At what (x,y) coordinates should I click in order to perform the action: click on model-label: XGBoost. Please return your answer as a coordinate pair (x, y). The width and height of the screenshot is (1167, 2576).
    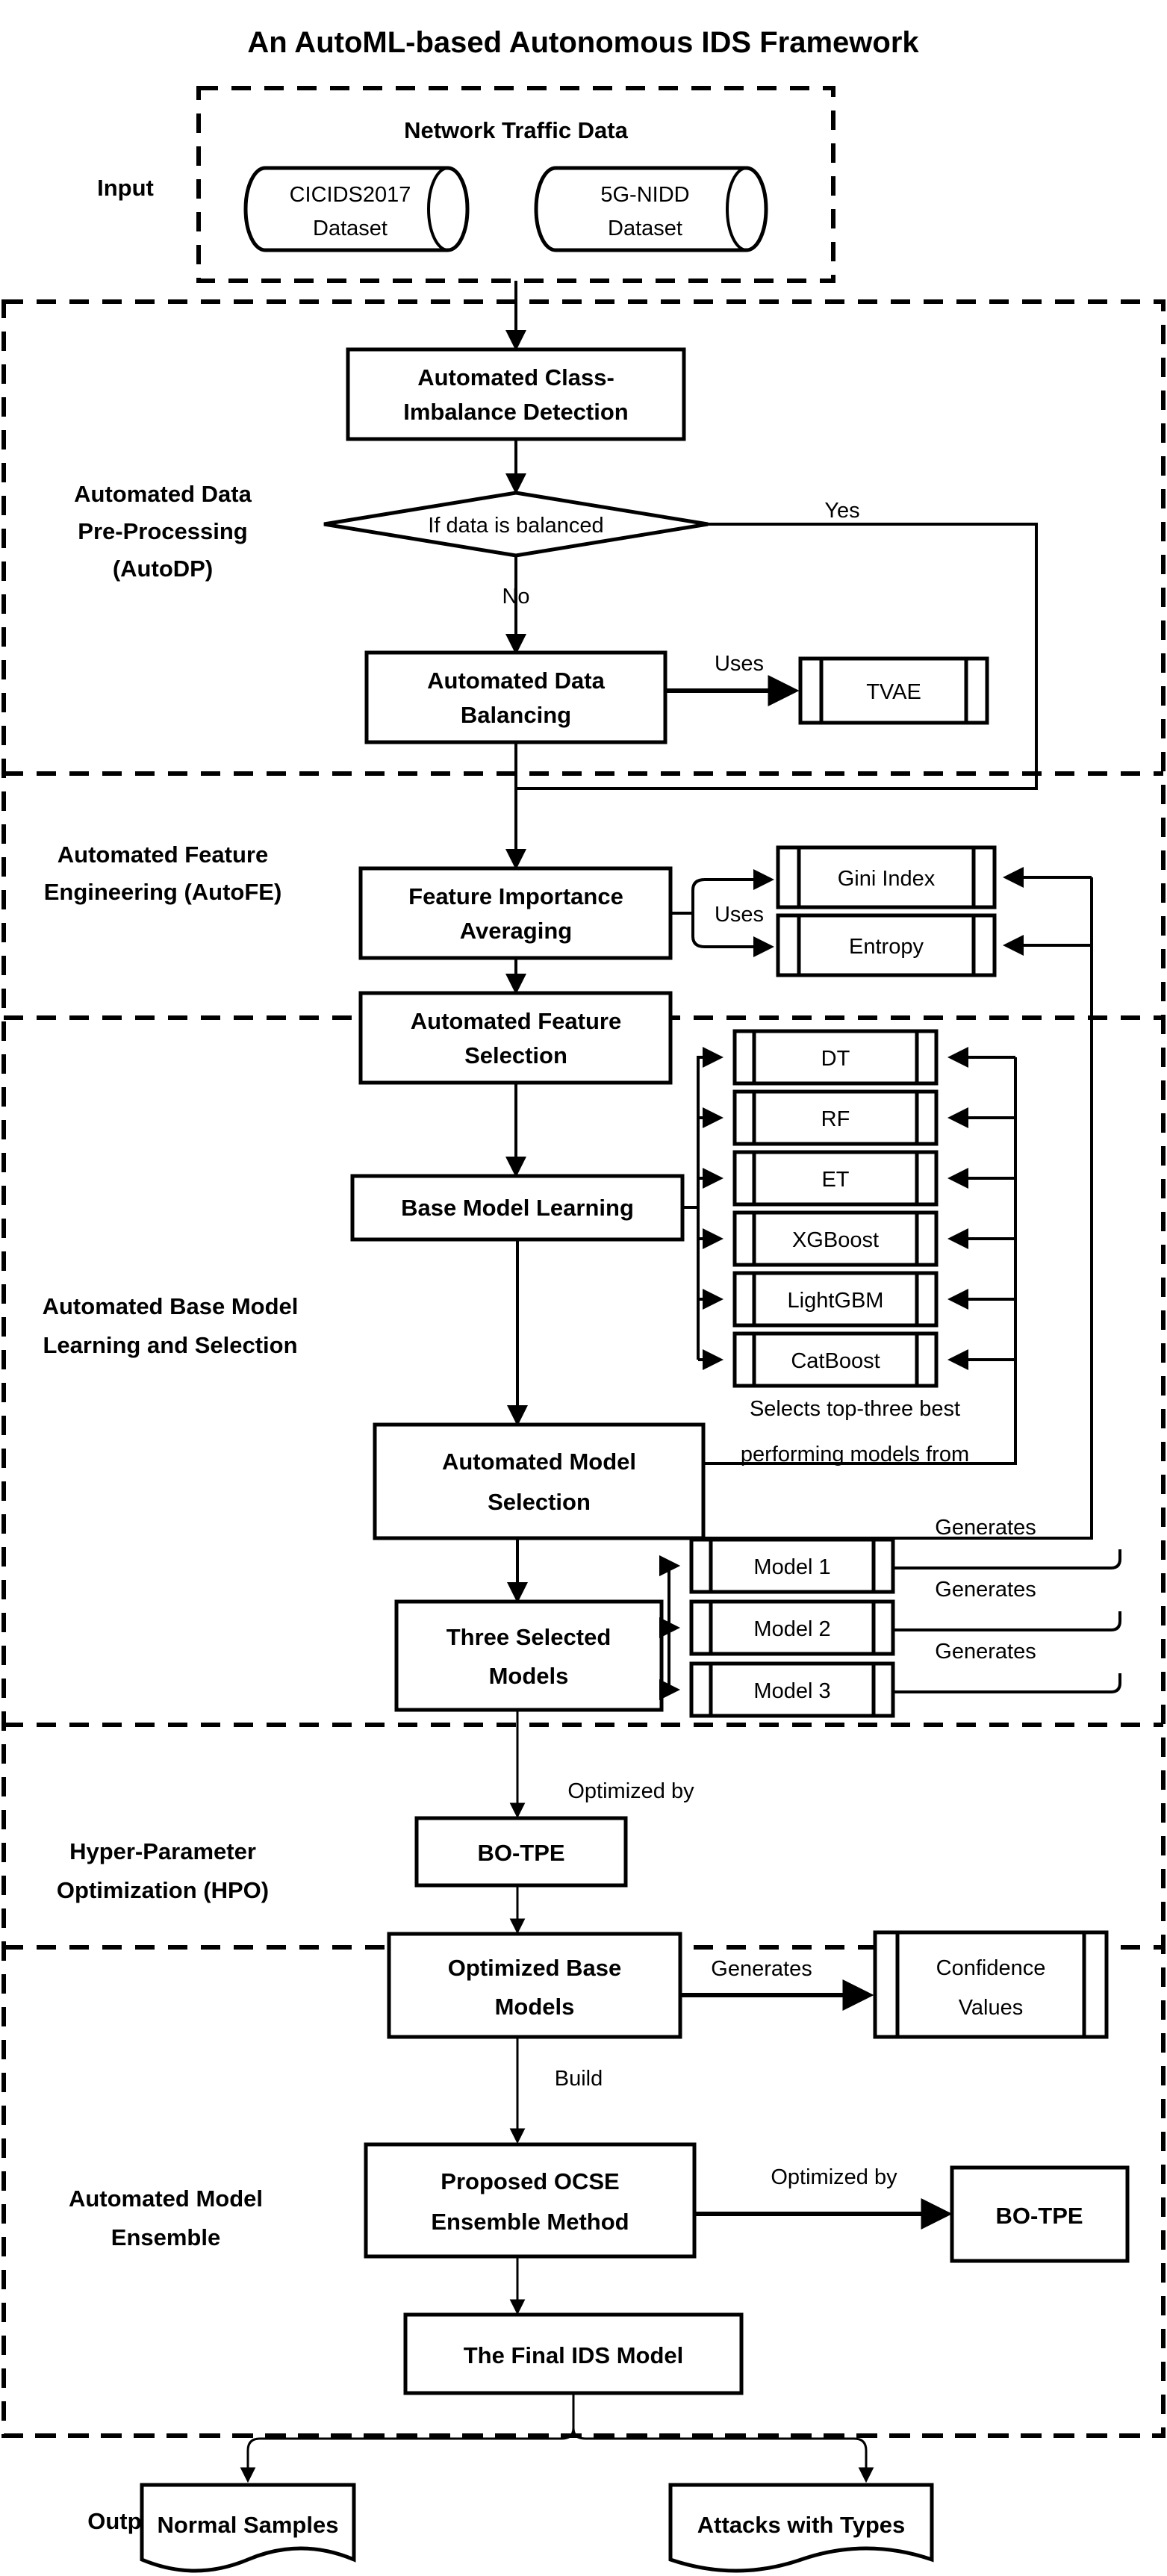
    Looking at the image, I should click on (835, 1240).